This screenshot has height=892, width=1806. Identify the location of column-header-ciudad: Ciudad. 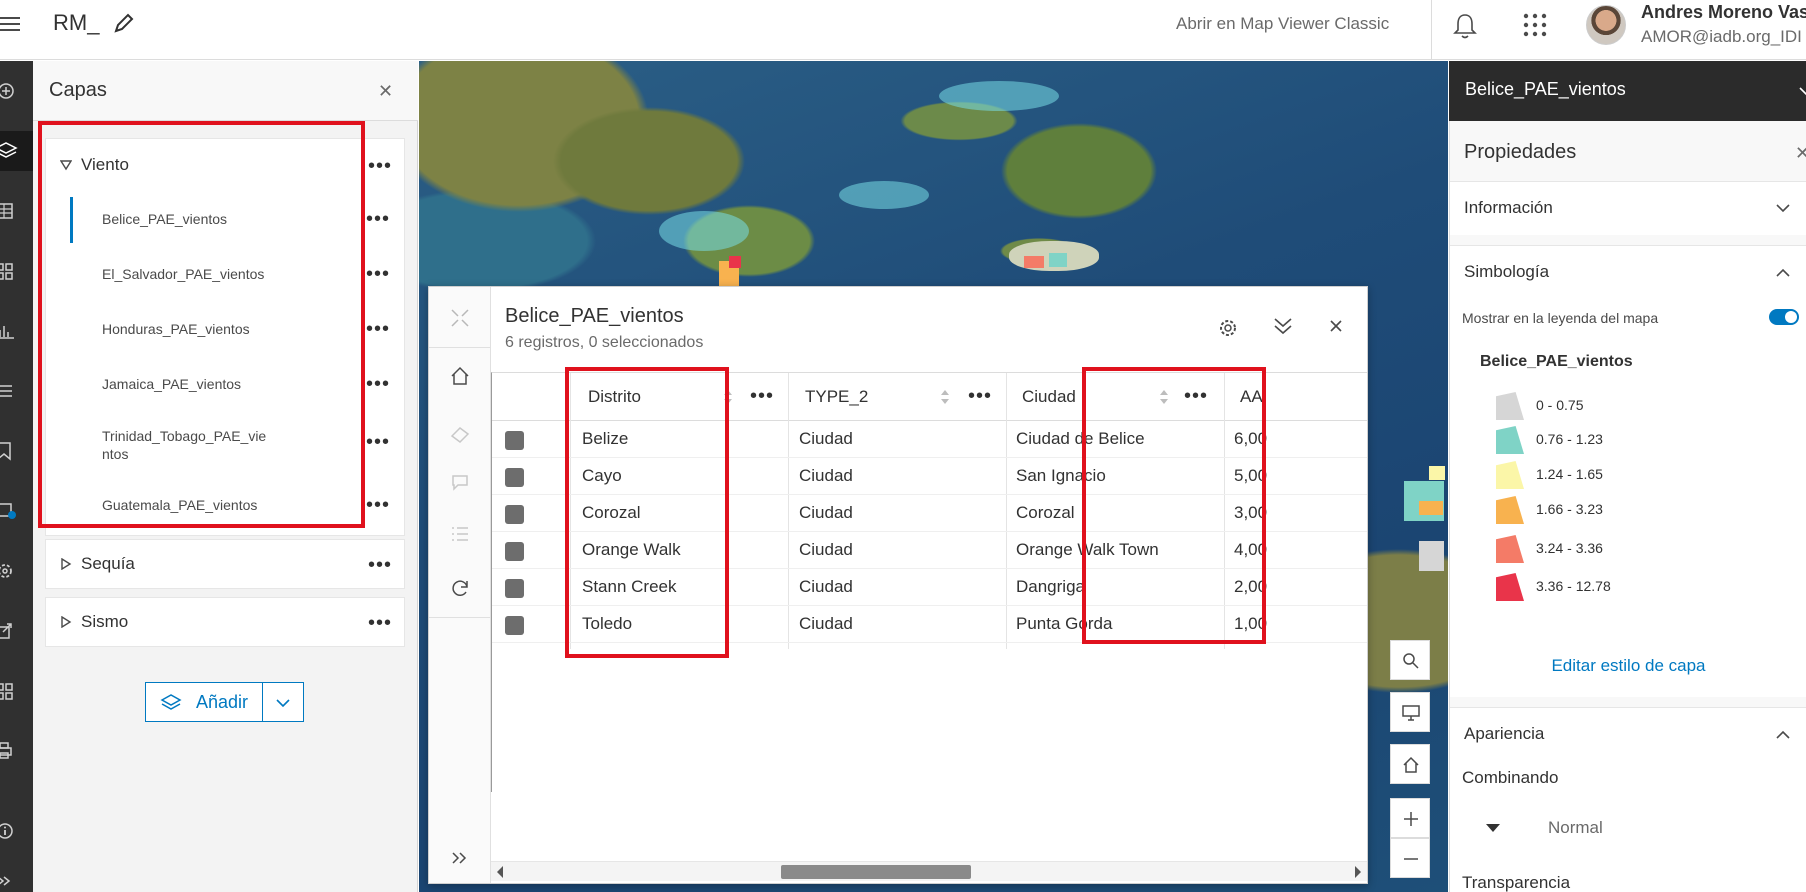
(1049, 397).